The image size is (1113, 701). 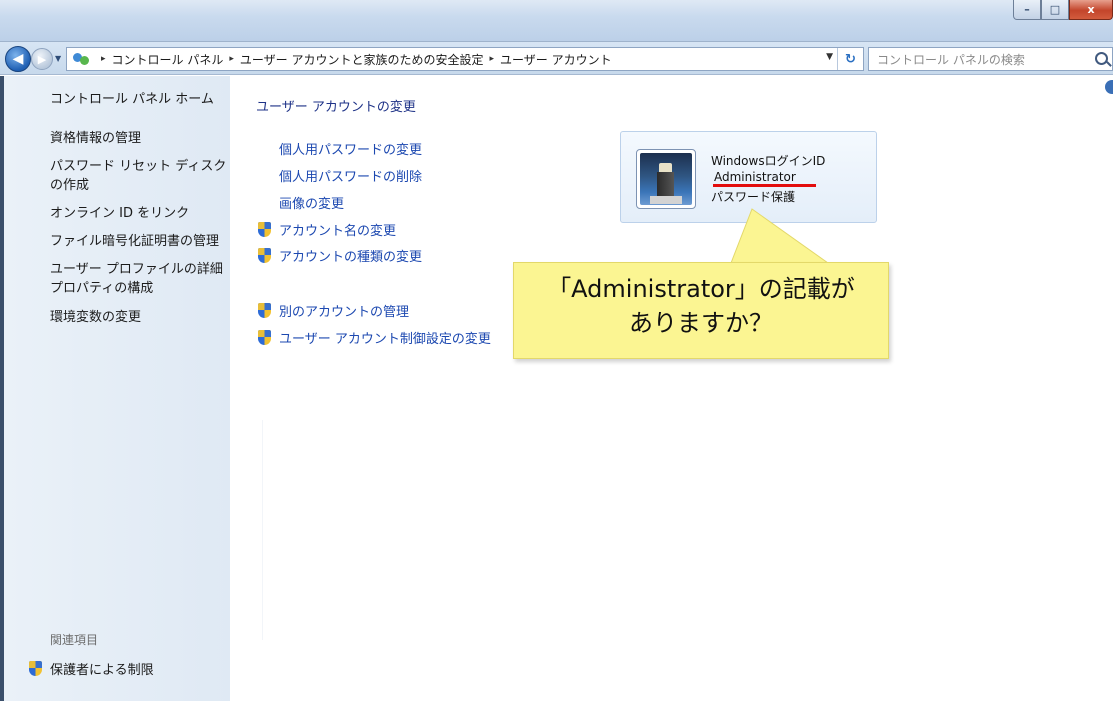 What do you see at coordinates (42, 59) in the screenshot?
I see `forward-button: ▶` at bounding box center [42, 59].